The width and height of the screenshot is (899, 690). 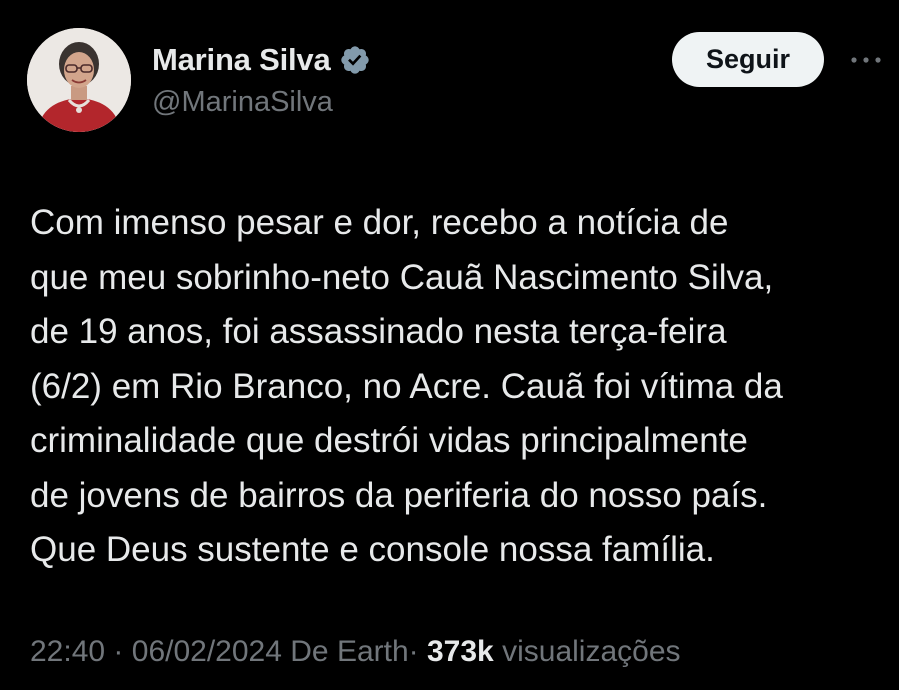 I want to click on more-options-icon, so click(x=866, y=60).